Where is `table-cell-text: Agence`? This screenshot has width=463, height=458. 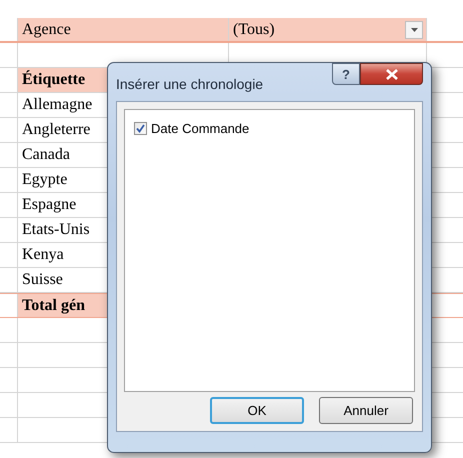 table-cell-text: Agence is located at coordinates (46, 30).